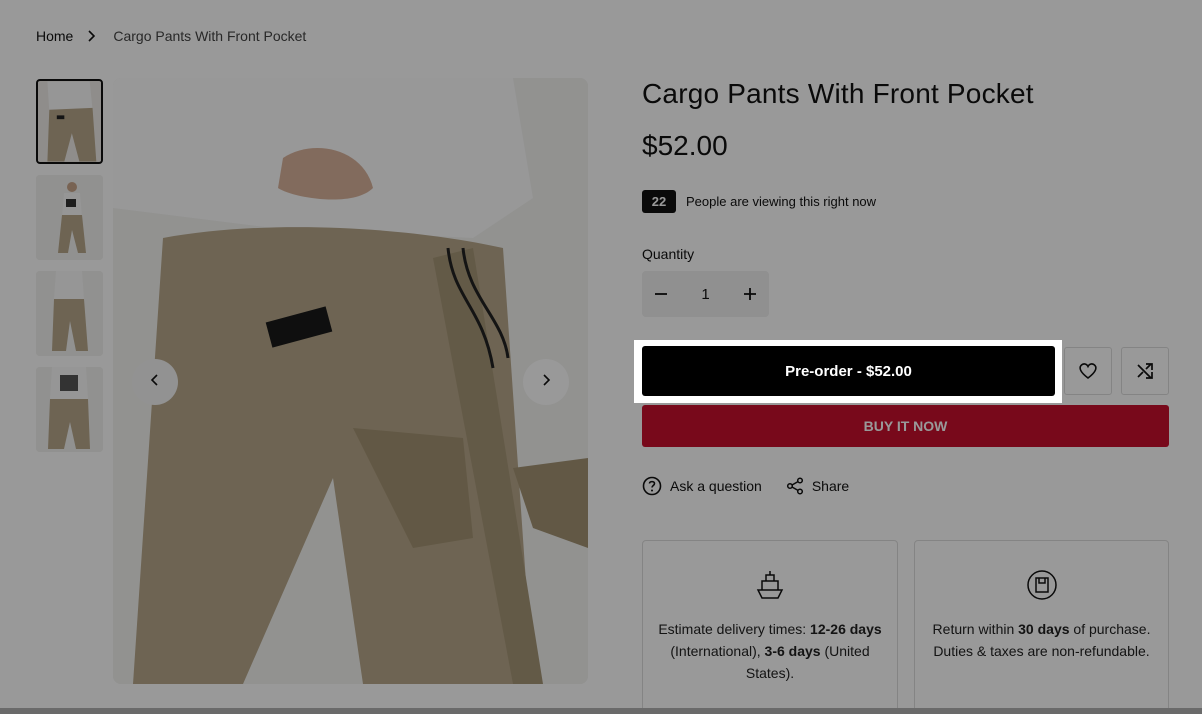  Describe the element at coordinates (716, 486) in the screenshot. I see `ask-question-label: Ask a question` at that location.